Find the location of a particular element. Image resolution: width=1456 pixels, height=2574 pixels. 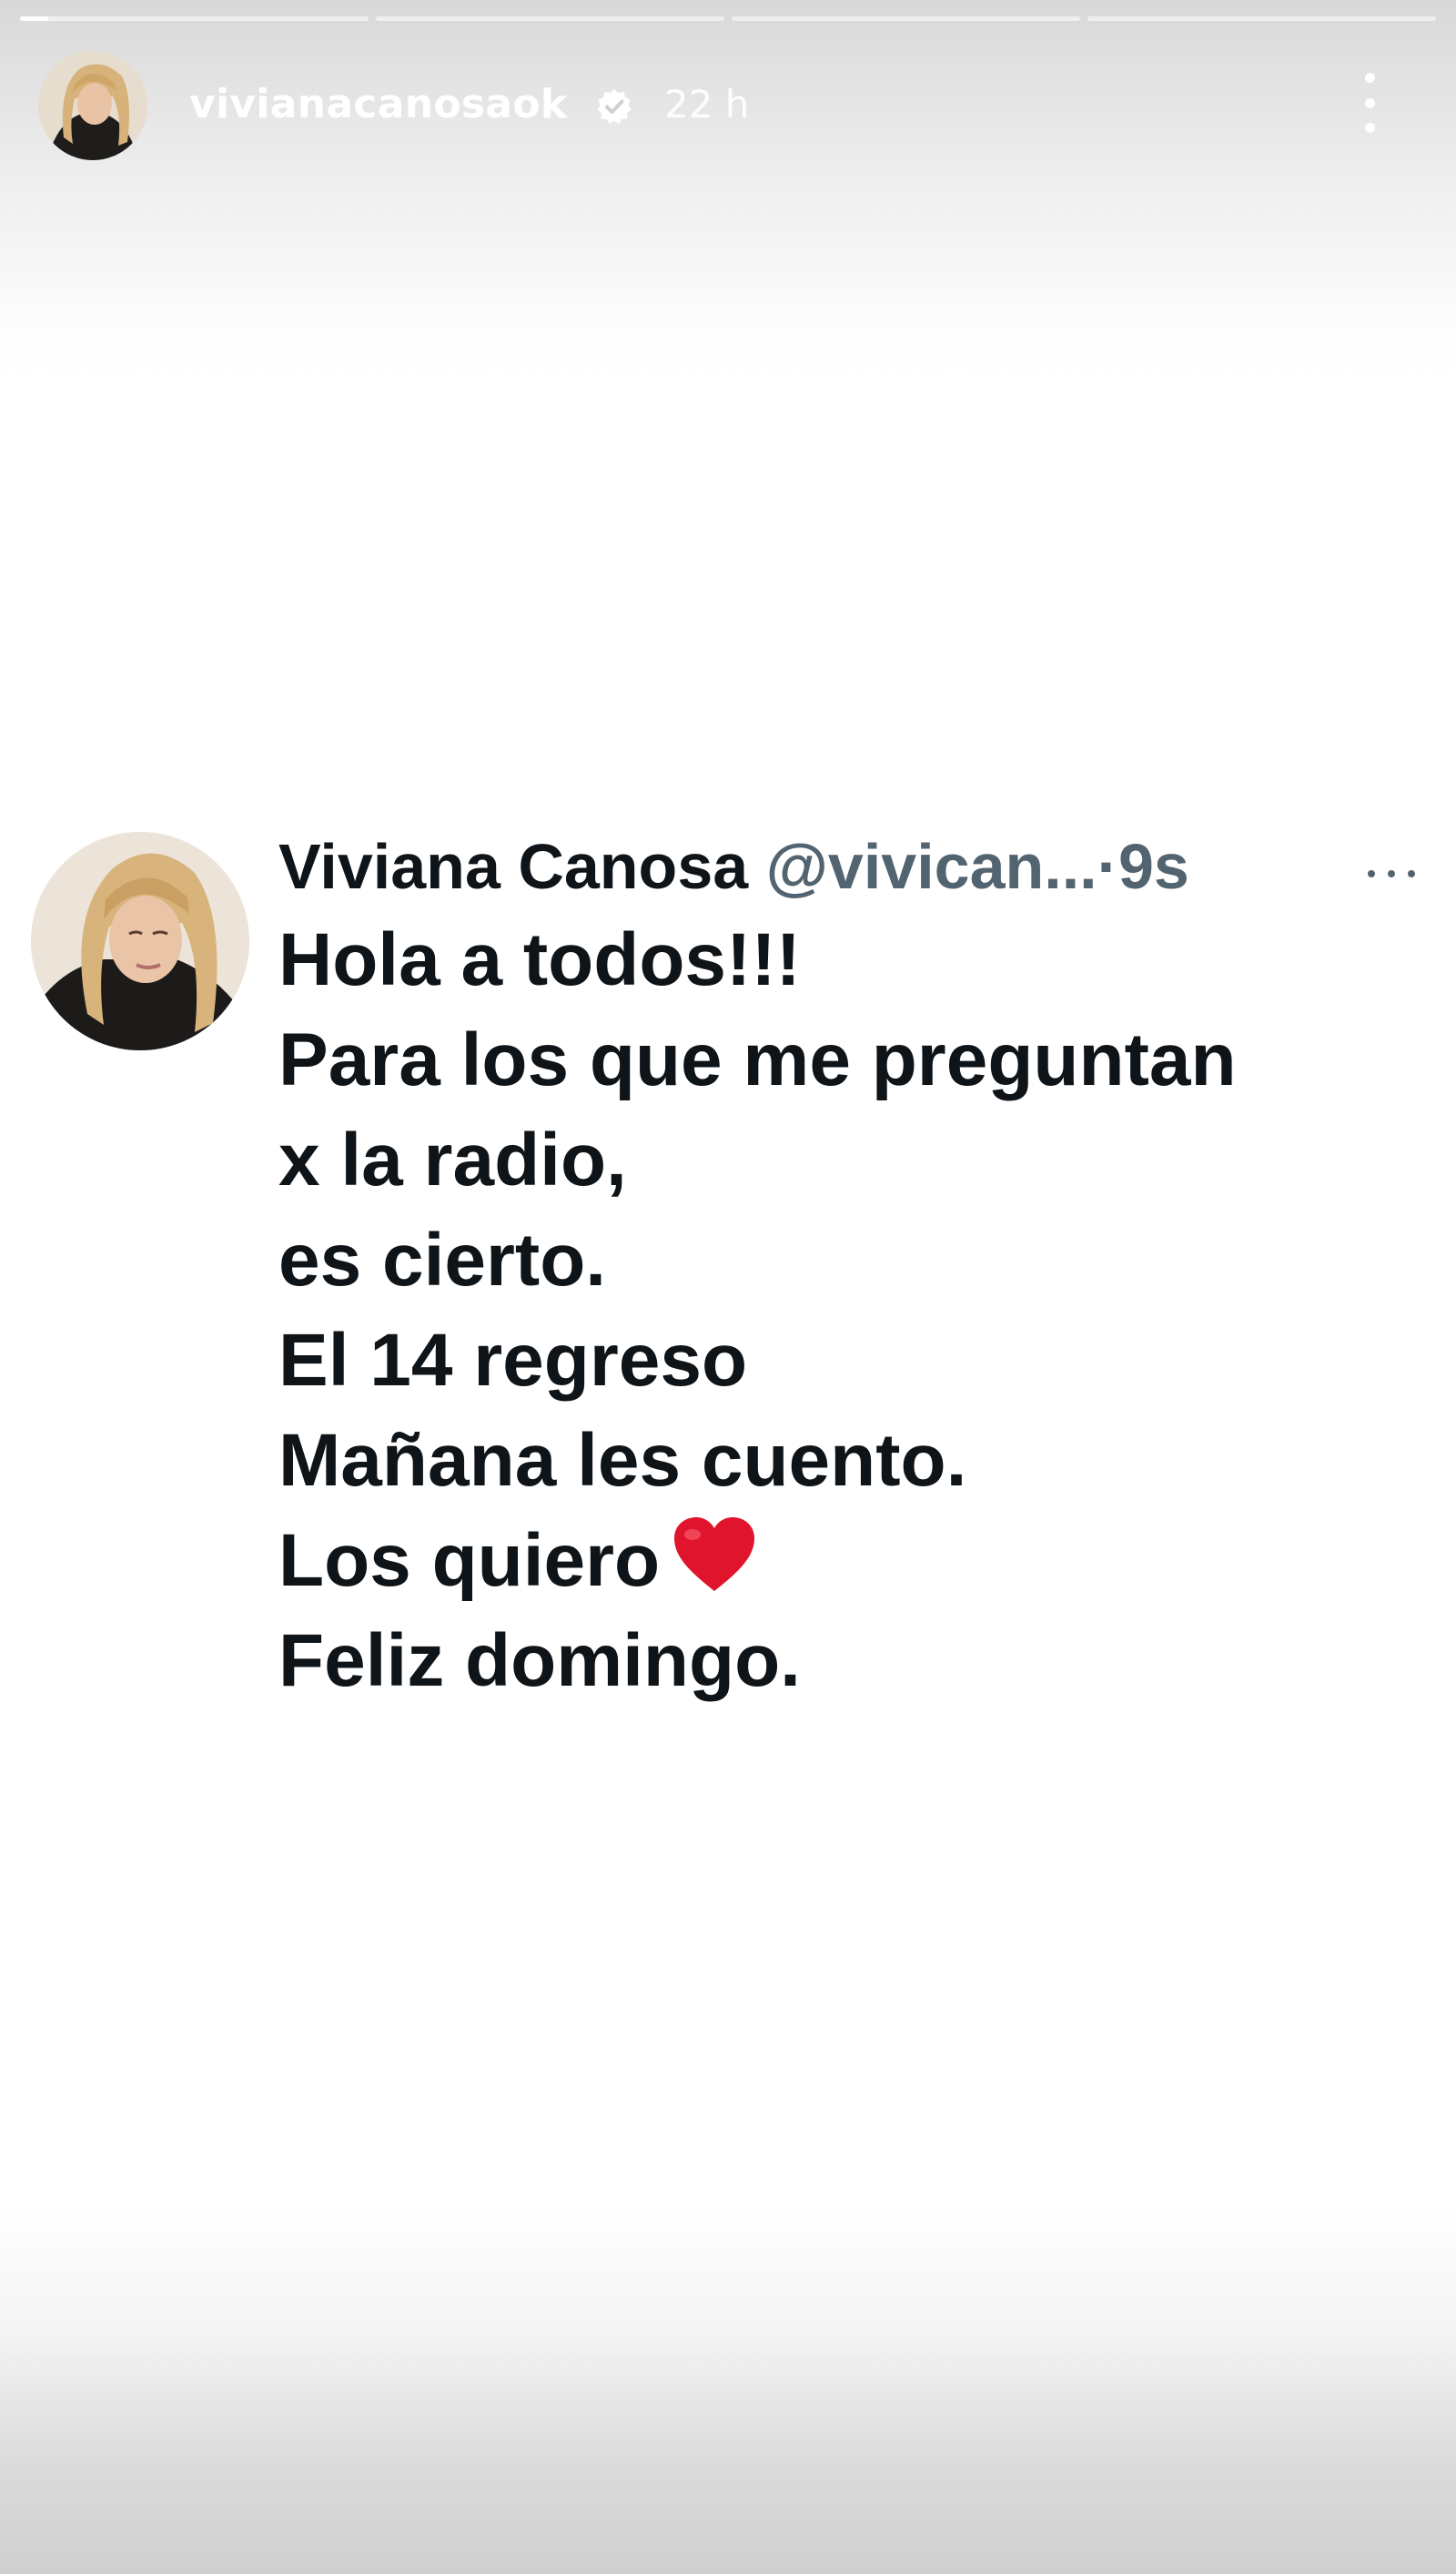

story-header: vivianacanosaok 22 h is located at coordinates (728, 107).